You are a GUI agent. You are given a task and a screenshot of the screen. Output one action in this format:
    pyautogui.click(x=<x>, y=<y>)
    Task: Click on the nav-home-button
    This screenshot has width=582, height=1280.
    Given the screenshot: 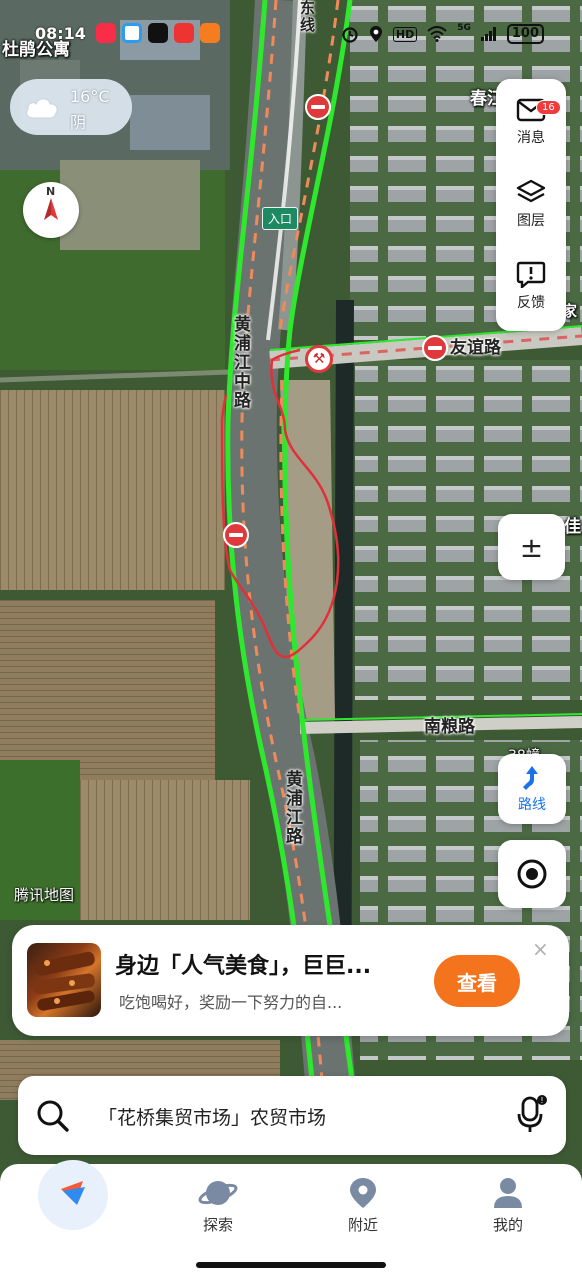 What is the action you would take?
    pyautogui.click(x=73, y=1195)
    